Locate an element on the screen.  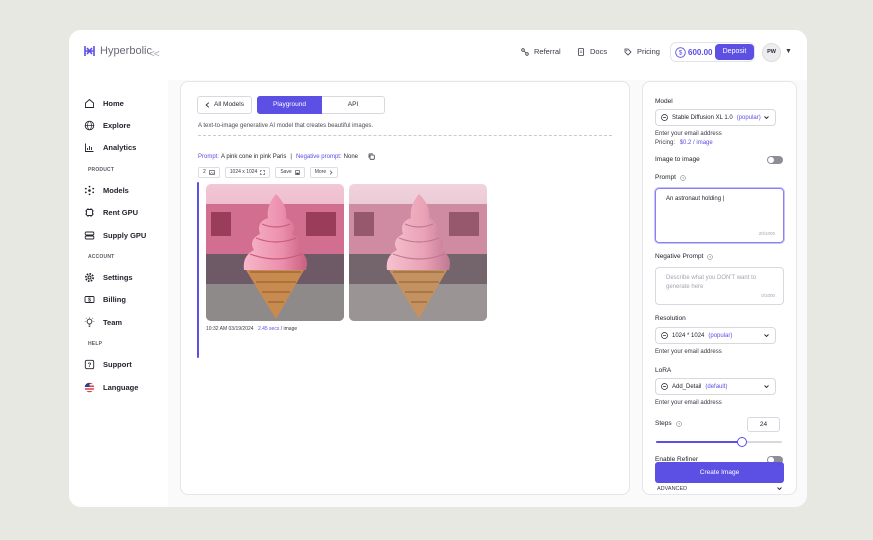
dollar-coin-icon: $ is located at coordinates (680, 52).